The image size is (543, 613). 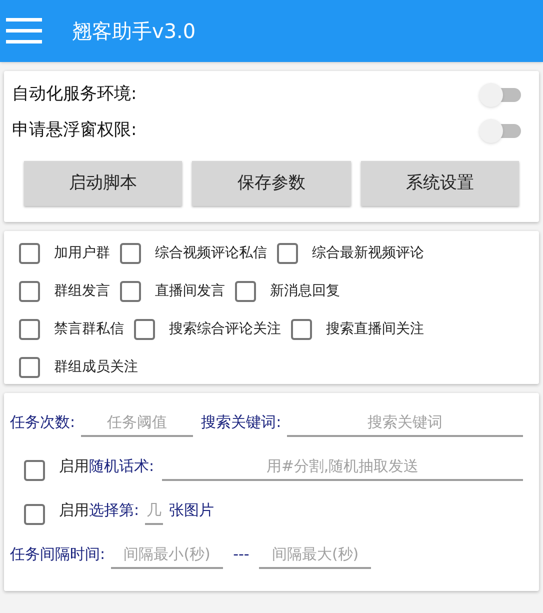 What do you see at coordinates (190, 291) in the screenshot?
I see `option-label: 直播间发言` at bounding box center [190, 291].